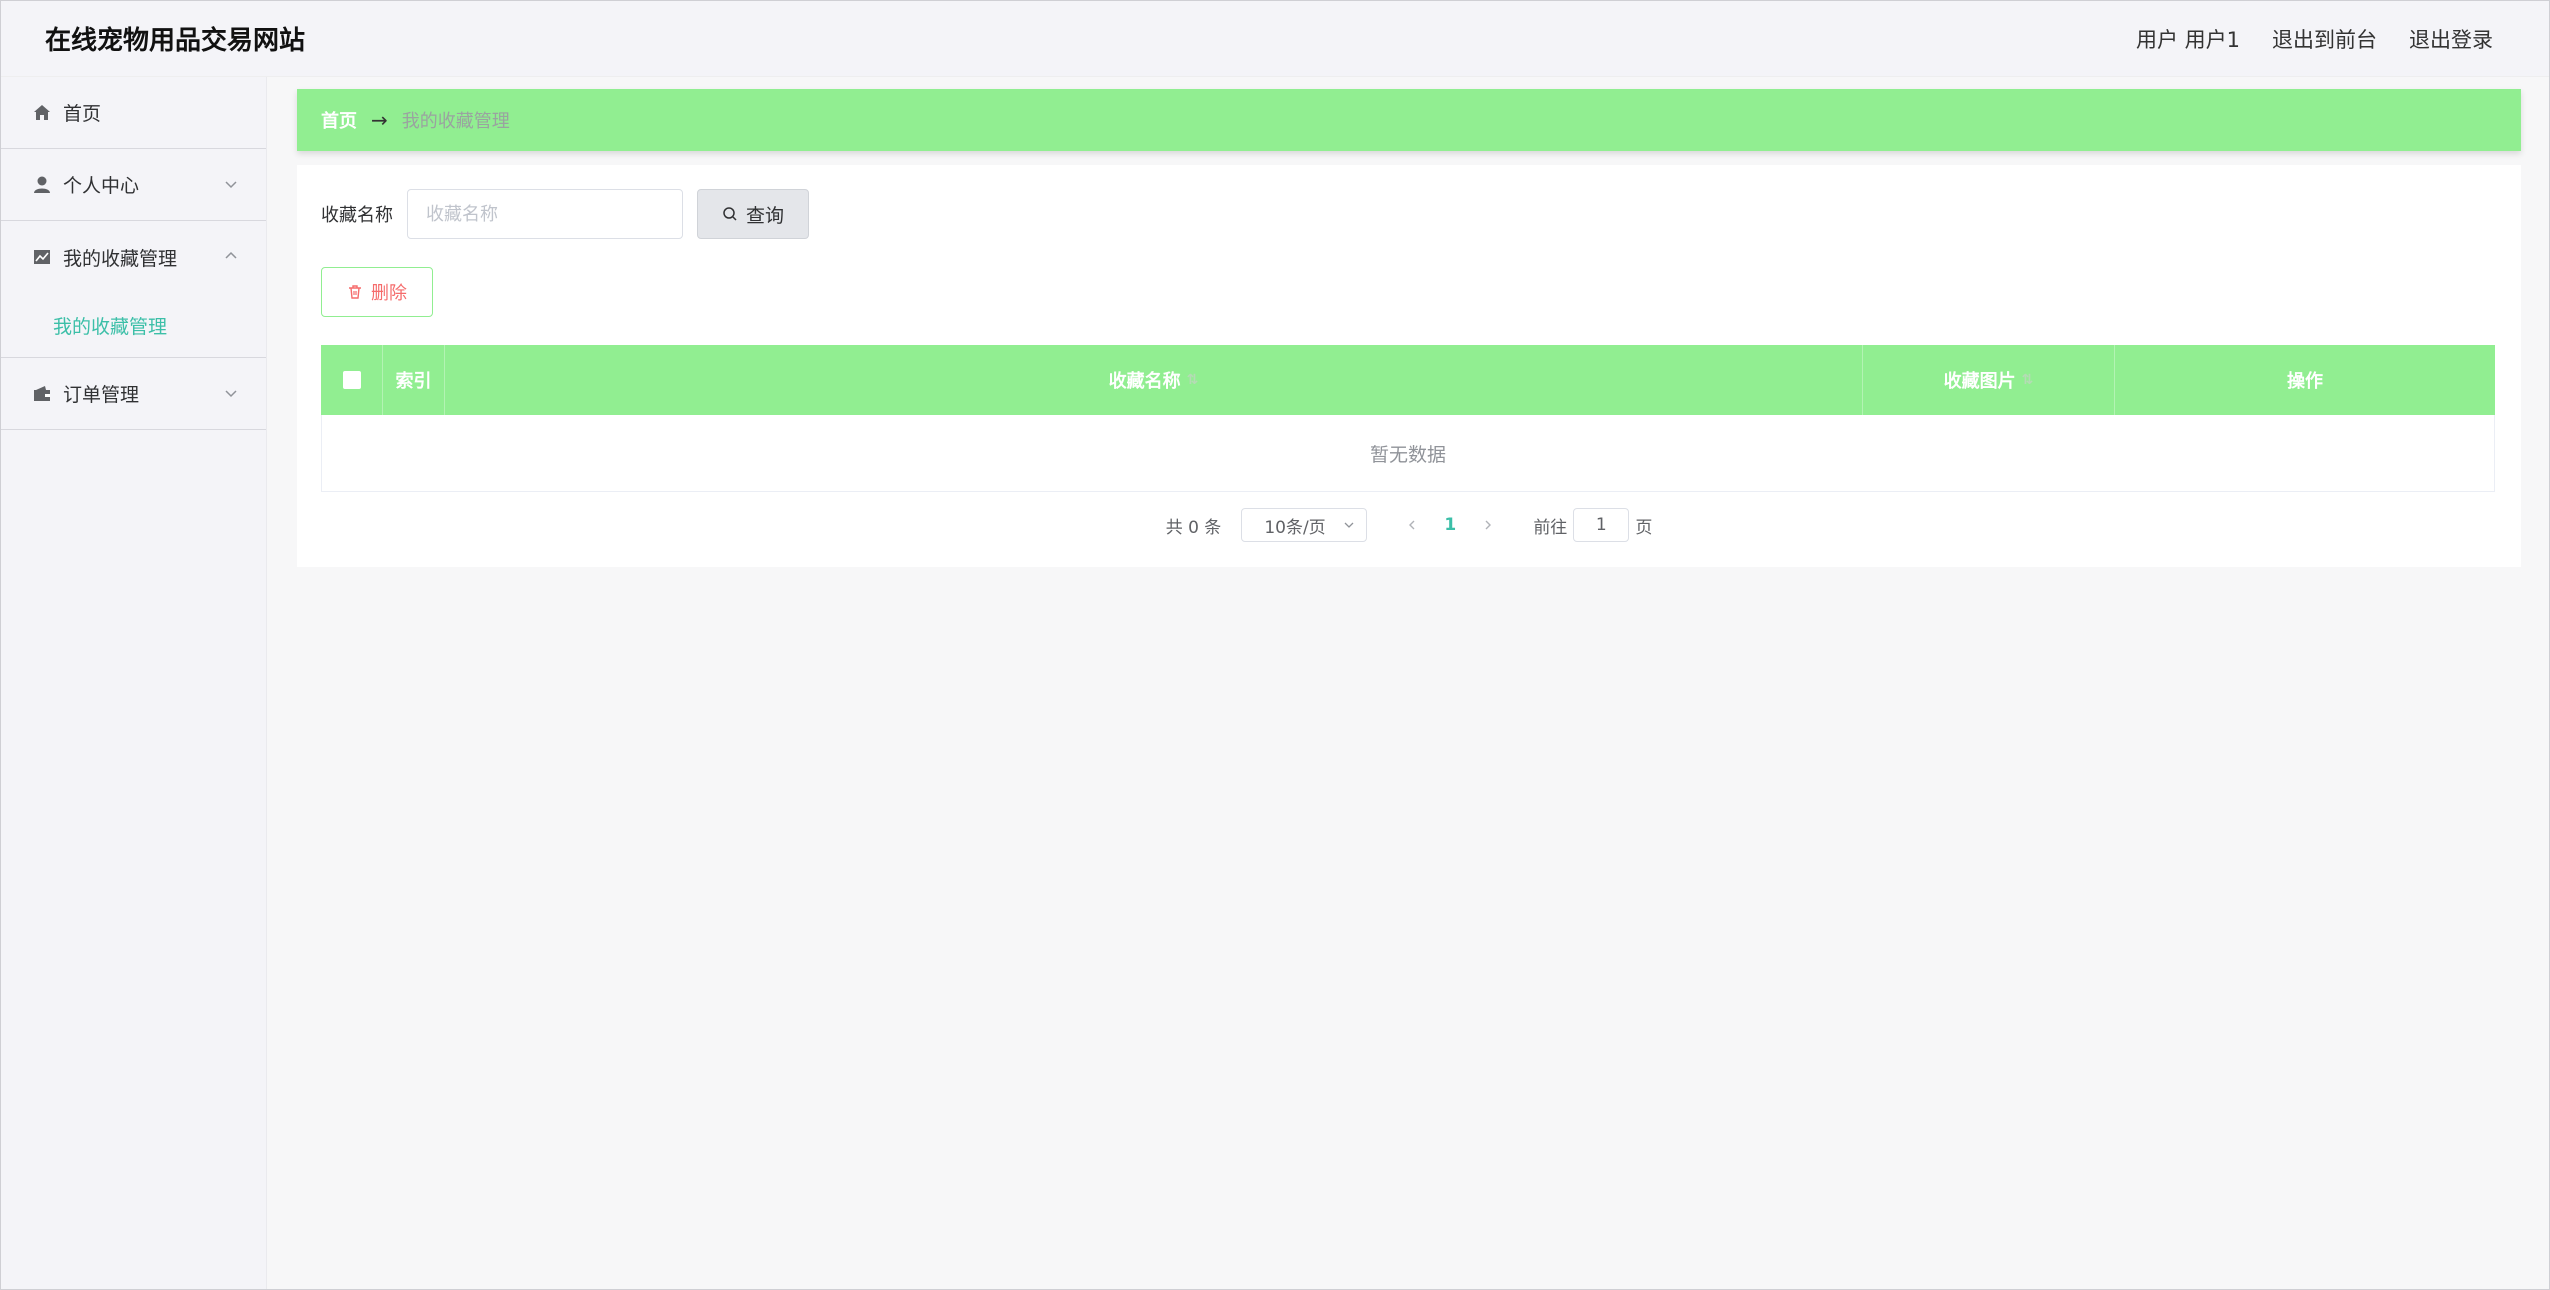 The height and width of the screenshot is (1290, 2550). Describe the element at coordinates (455, 121) in the screenshot. I see `breadcrumb-current: 我的收藏管理` at that location.